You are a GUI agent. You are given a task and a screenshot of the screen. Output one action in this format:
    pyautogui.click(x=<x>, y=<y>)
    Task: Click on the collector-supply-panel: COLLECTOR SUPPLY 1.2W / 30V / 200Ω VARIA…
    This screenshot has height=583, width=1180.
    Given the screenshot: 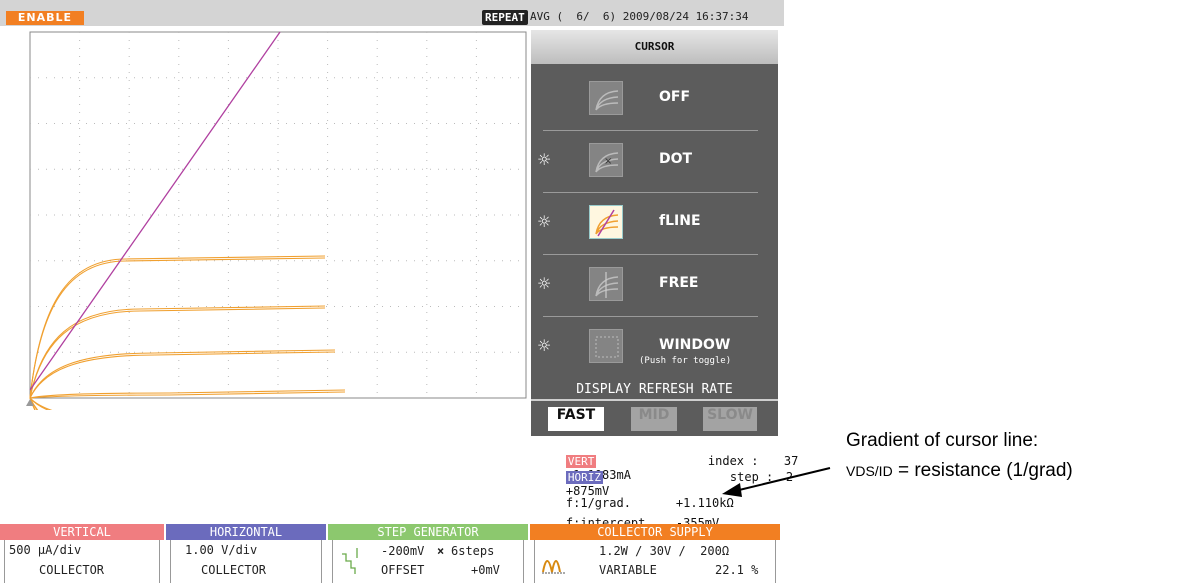 What is the action you would take?
    pyautogui.click(x=655, y=553)
    